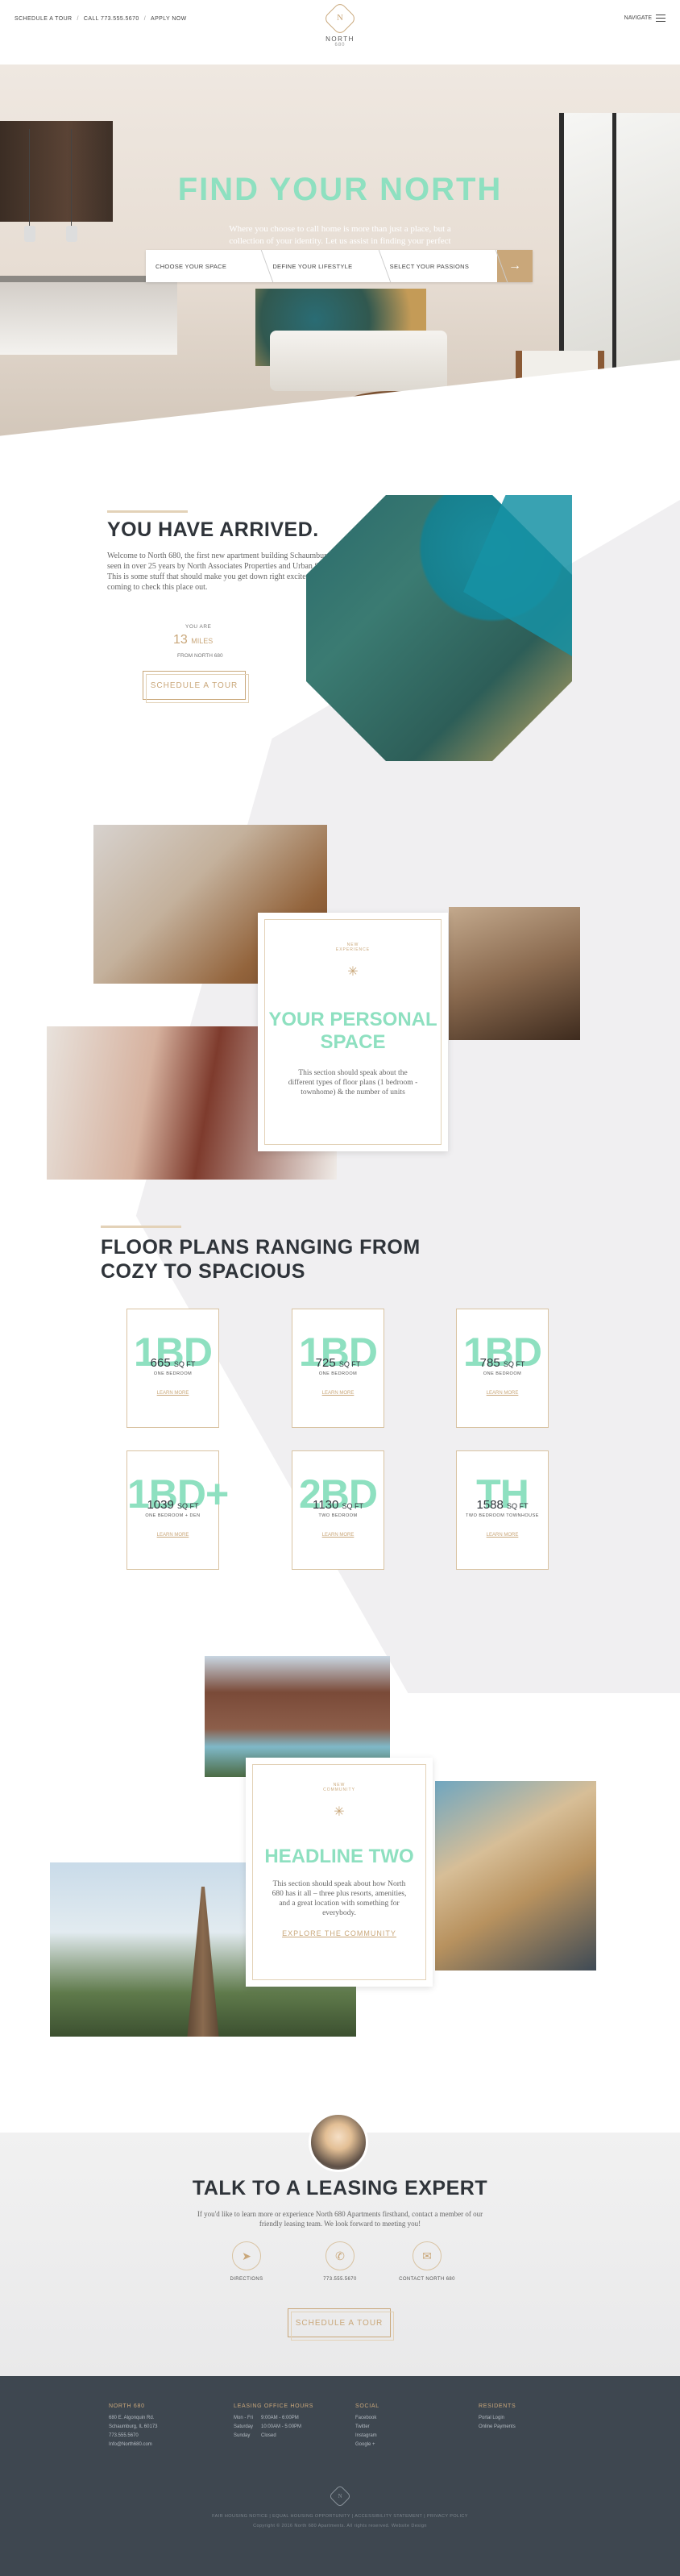 This screenshot has width=680, height=2576. What do you see at coordinates (338, 1505) in the screenshot?
I see `floorplan-sqft: 1130 SQ FT` at bounding box center [338, 1505].